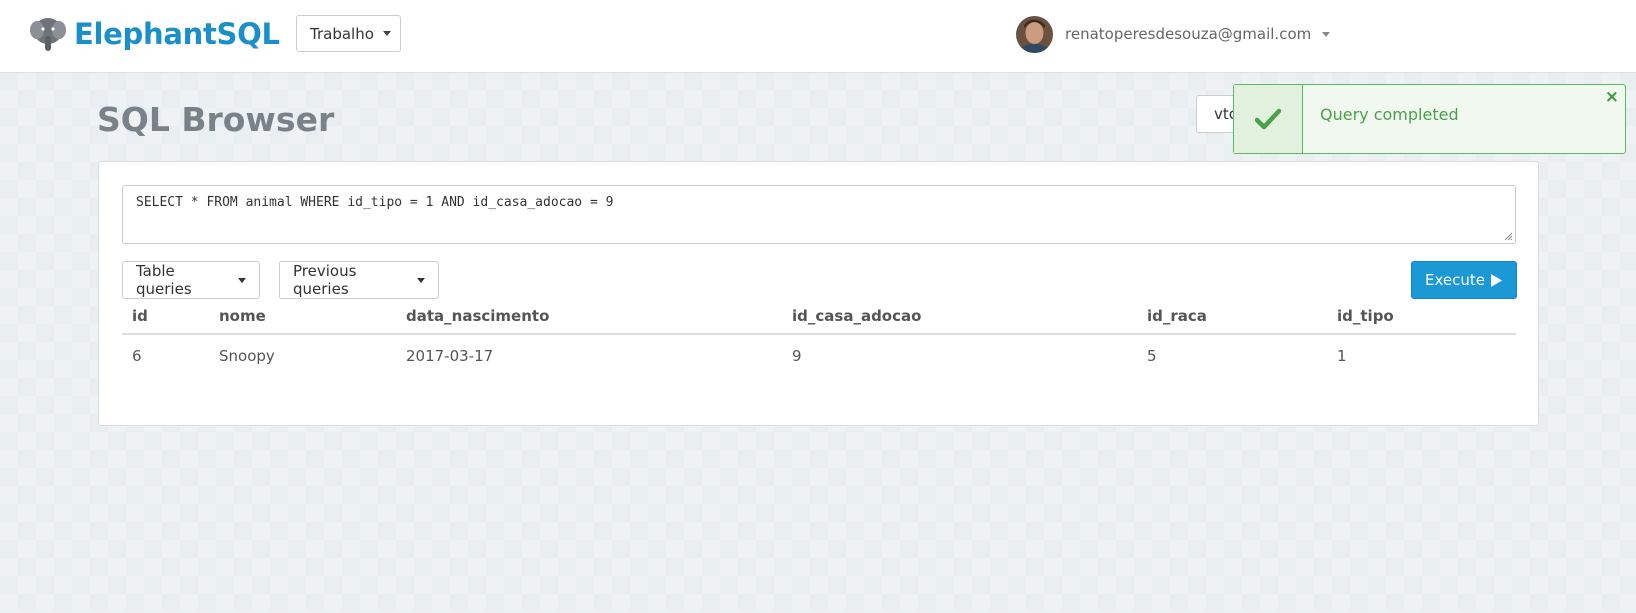 The height and width of the screenshot is (613, 1636). I want to click on close-icon: ×, so click(1612, 97).